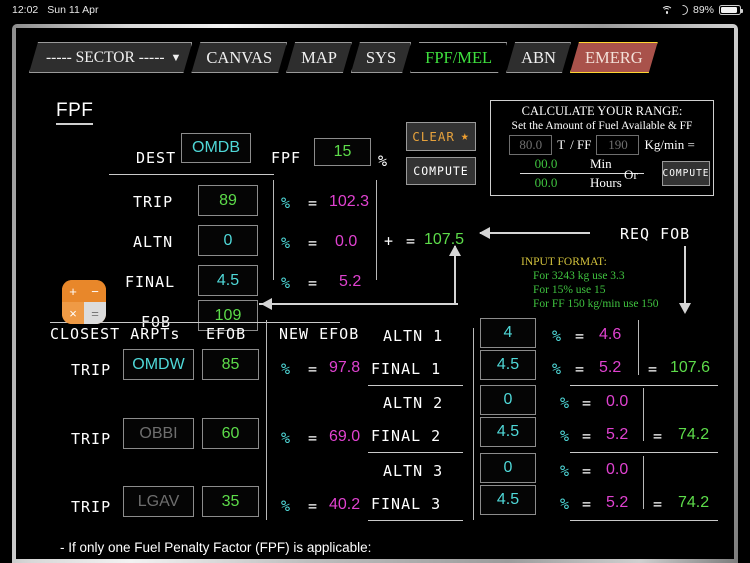 This screenshot has height=563, width=750. I want to click on calculator-minus-key: −, so click(95, 291).